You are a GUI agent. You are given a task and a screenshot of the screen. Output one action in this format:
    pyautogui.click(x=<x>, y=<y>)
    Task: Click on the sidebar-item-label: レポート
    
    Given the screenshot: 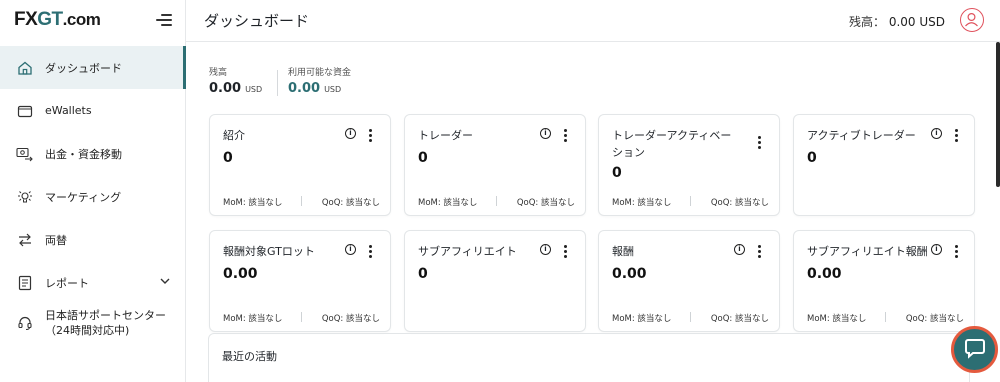 What is the action you would take?
    pyautogui.click(x=67, y=283)
    